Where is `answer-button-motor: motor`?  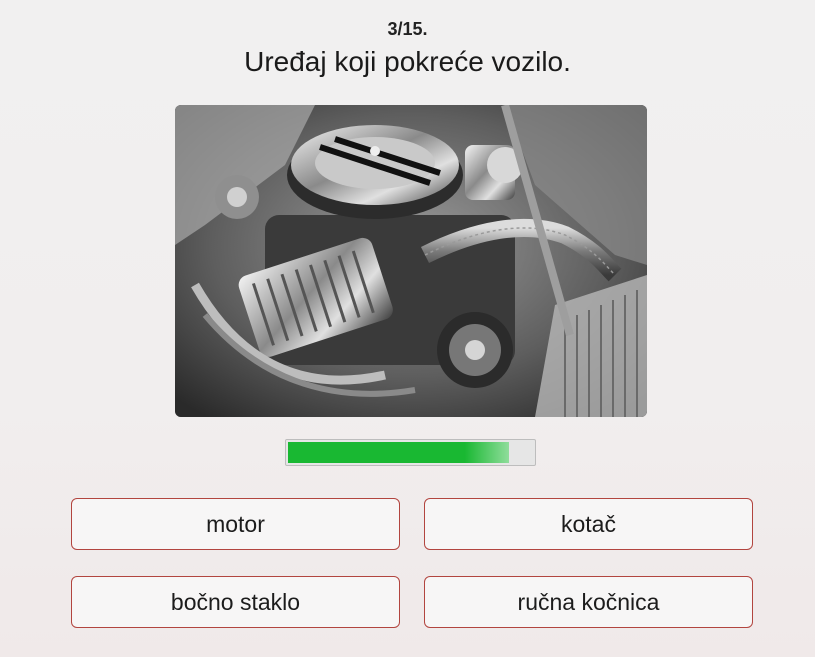 answer-button-motor: motor is located at coordinates (235, 524).